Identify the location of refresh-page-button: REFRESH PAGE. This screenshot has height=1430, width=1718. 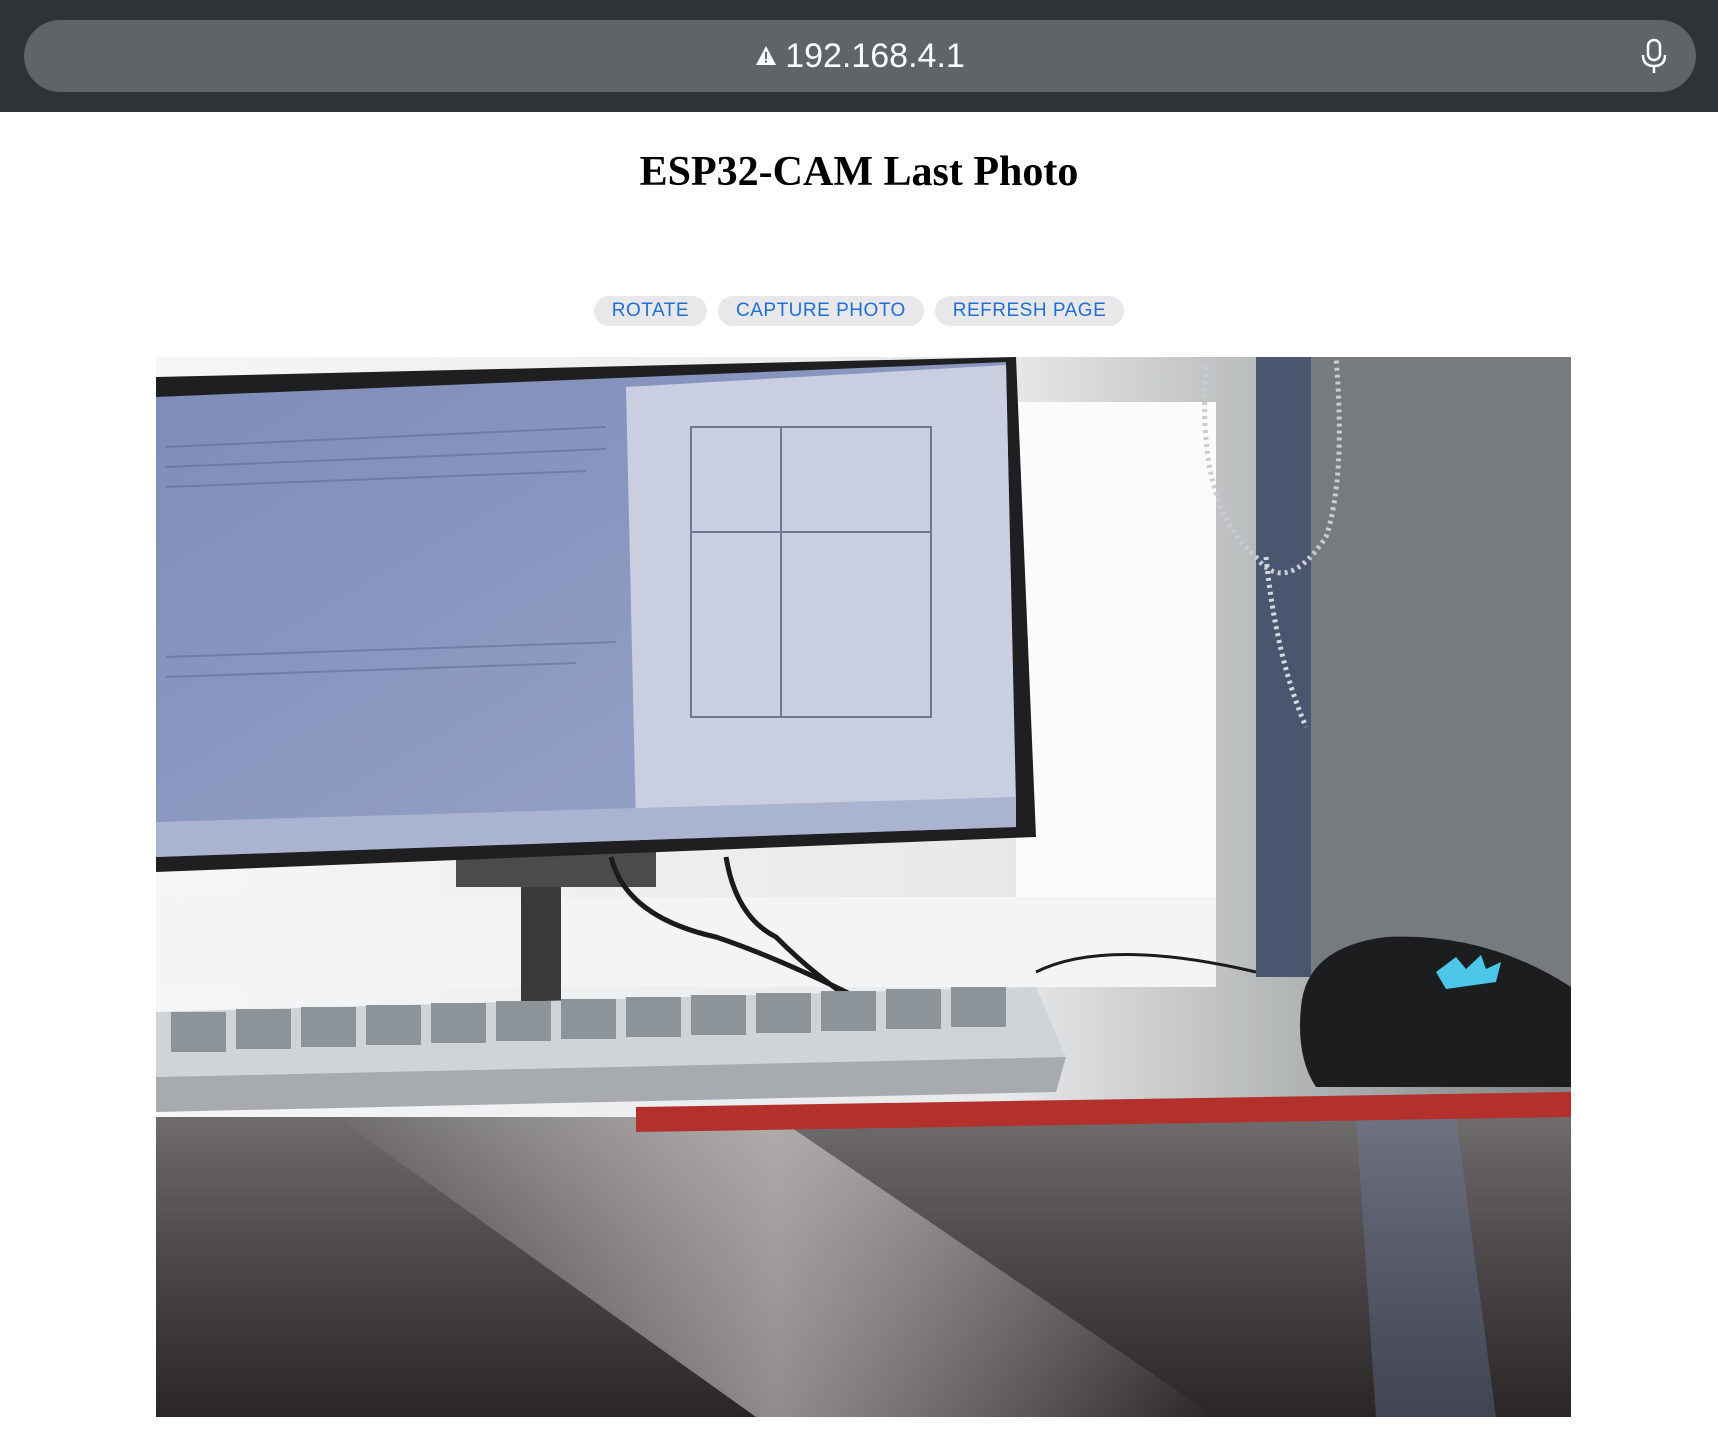
(1029, 311).